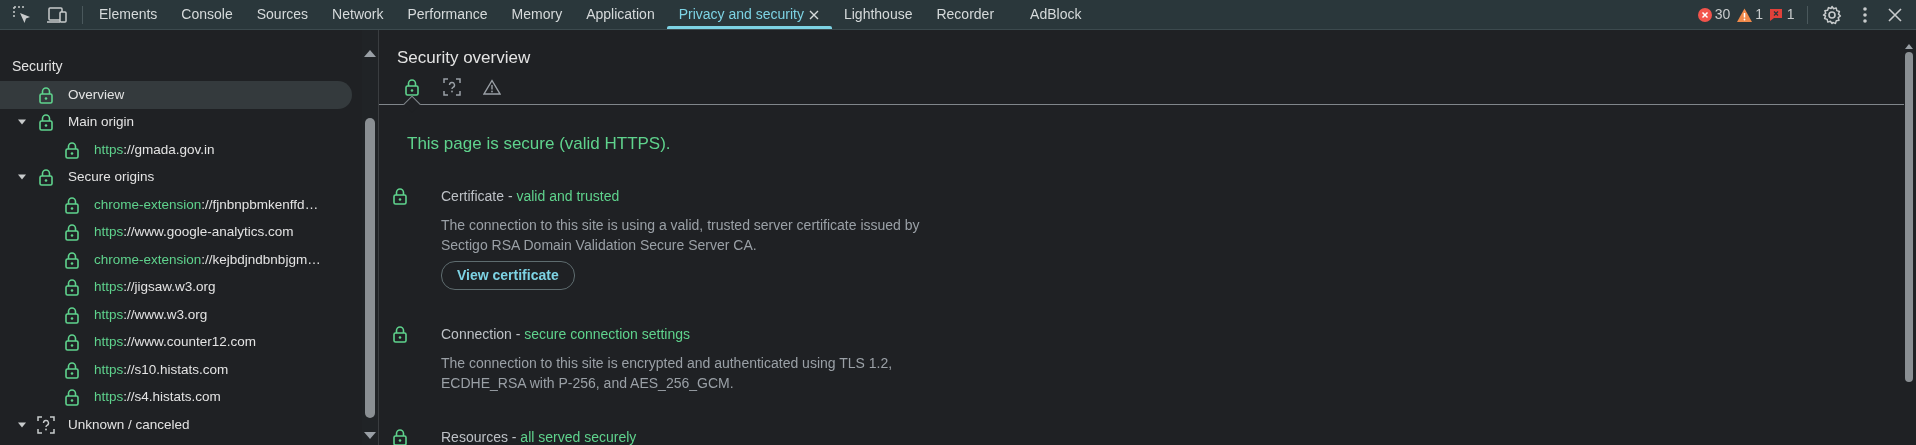  Describe the element at coordinates (1056, 14) in the screenshot. I see `panel-tab: AdBlock` at that location.